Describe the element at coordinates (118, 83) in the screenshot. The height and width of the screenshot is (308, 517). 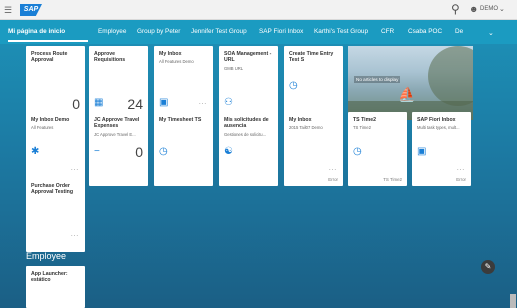
I see `tile-approve-requisitions: Approve Requisitions ▦ 24` at that location.